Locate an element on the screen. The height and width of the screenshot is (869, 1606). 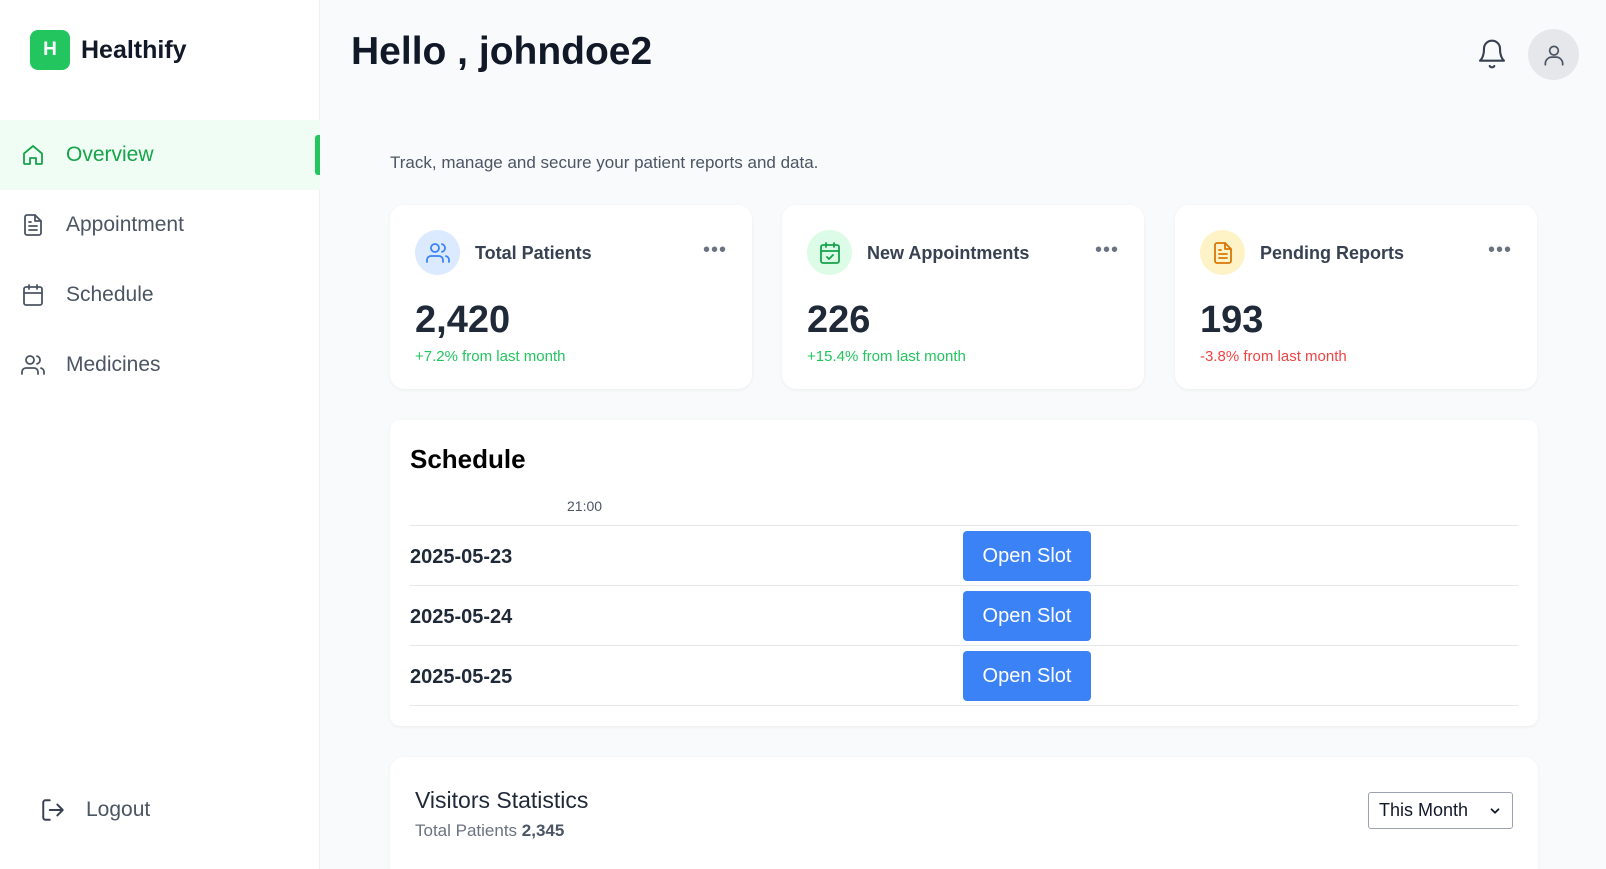
document-icon is located at coordinates (33, 225).